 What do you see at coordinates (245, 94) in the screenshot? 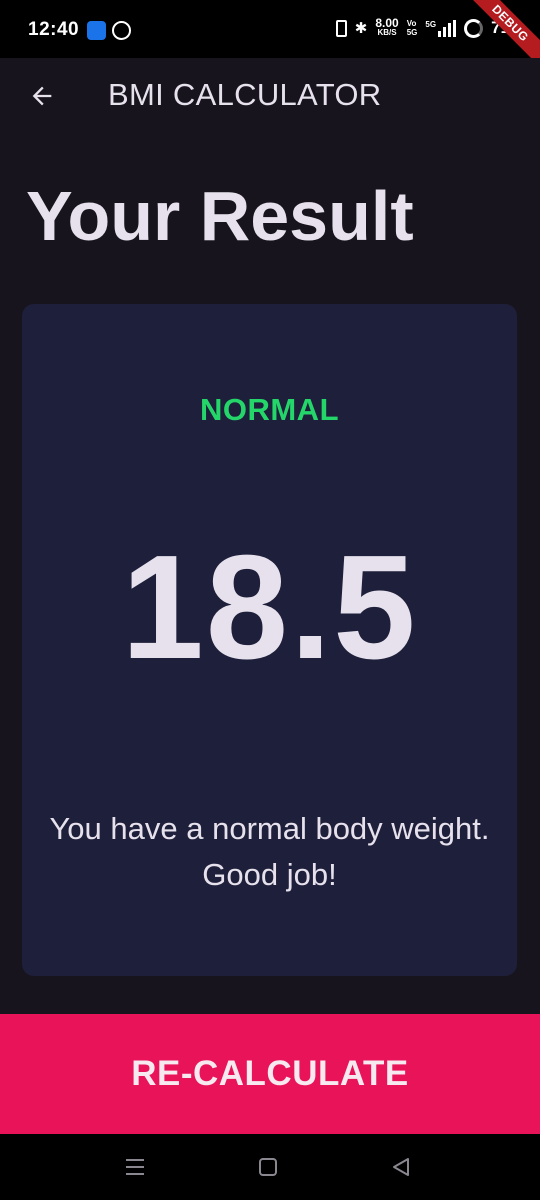
I see `app-title: BMI CALCULATOR` at bounding box center [245, 94].